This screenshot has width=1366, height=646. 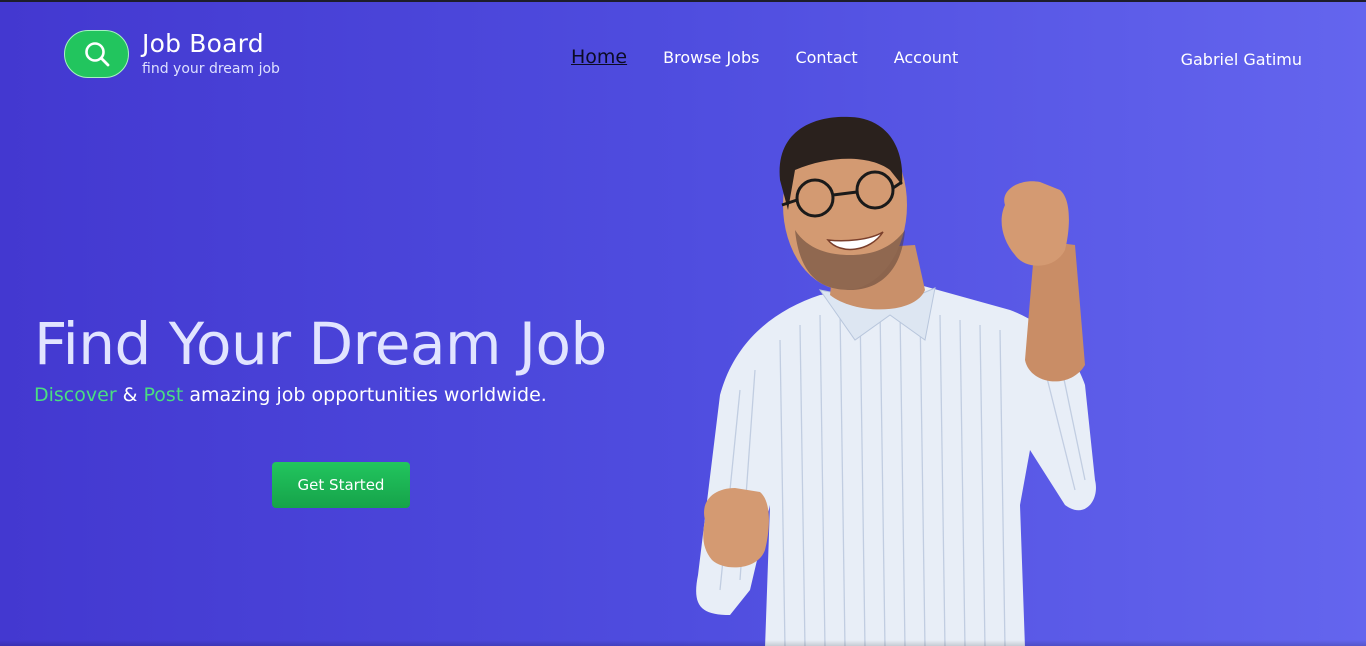 I want to click on nav-browse-jobs: Browse Jobs, so click(x=711, y=58).